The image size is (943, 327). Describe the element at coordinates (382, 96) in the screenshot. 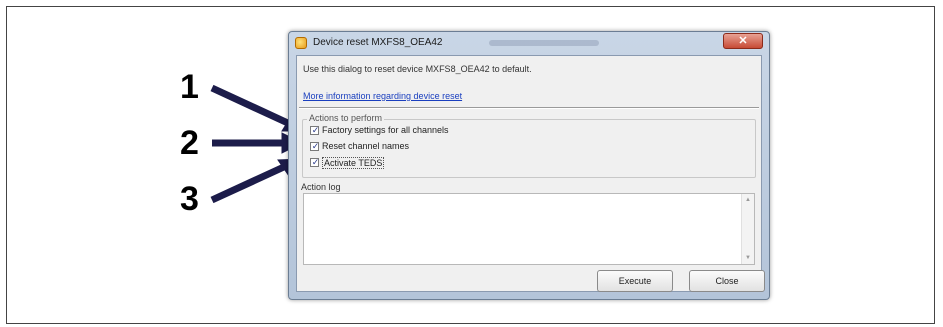

I see `more-info-link: More information regarding device reset` at that location.